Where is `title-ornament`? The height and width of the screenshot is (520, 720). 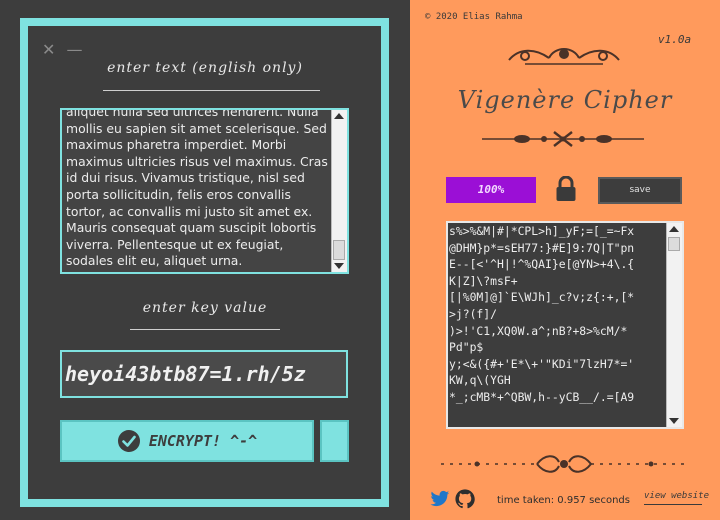
title-ornament is located at coordinates (563, 139).